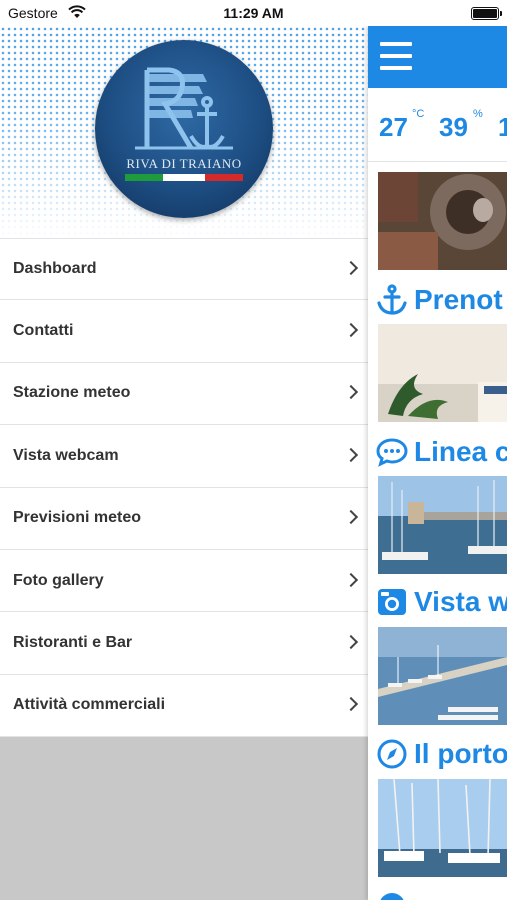 Image resolution: width=507 pixels, height=900 pixels. What do you see at coordinates (437, 125) in the screenshot?
I see `weather-summary: 27 °C 39 % 1` at bounding box center [437, 125].